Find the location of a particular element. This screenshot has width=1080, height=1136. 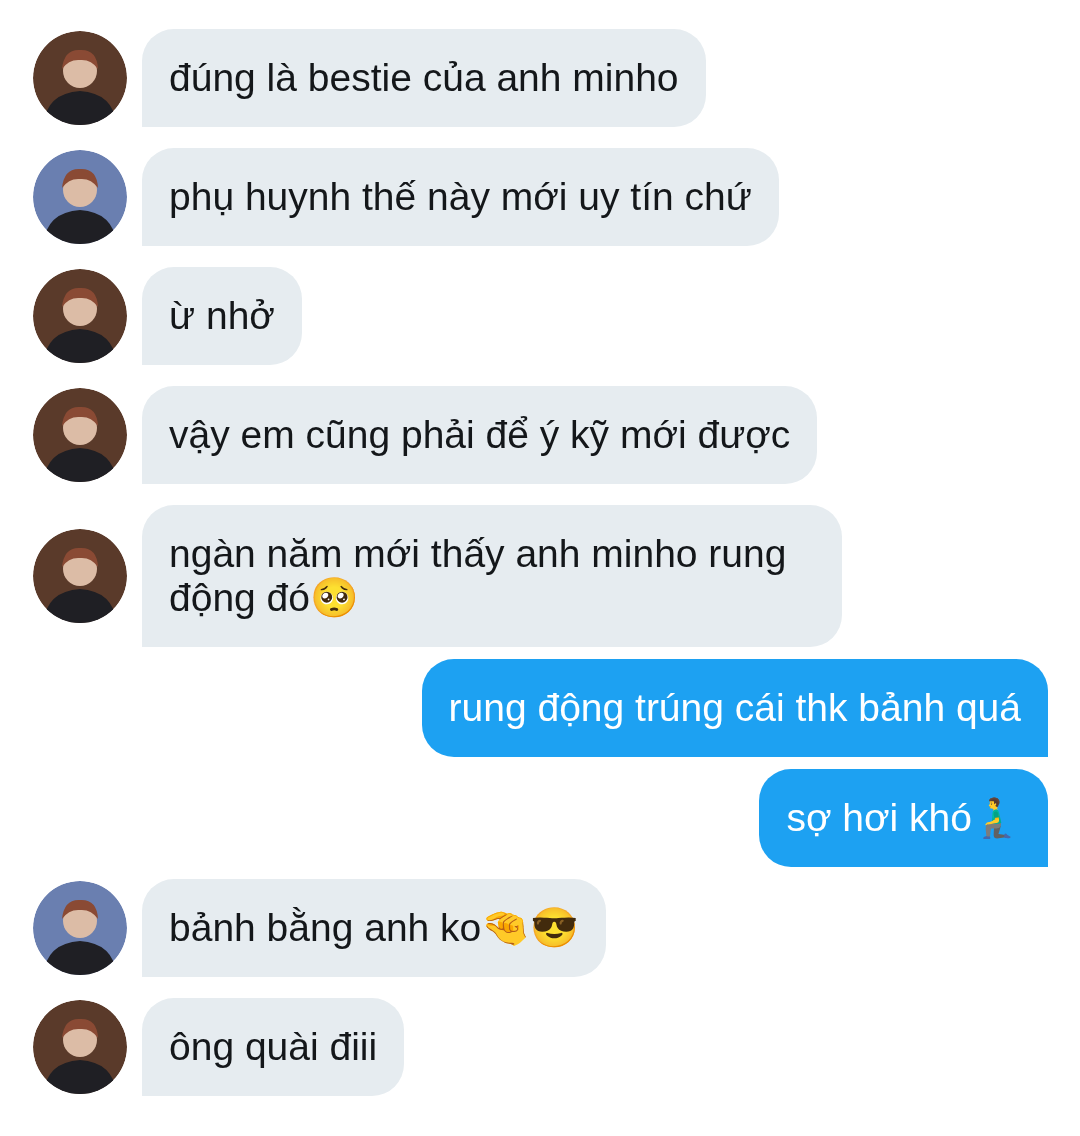

message-bubble: bảnh bằng anh ko🤏😎 is located at coordinates (374, 928).